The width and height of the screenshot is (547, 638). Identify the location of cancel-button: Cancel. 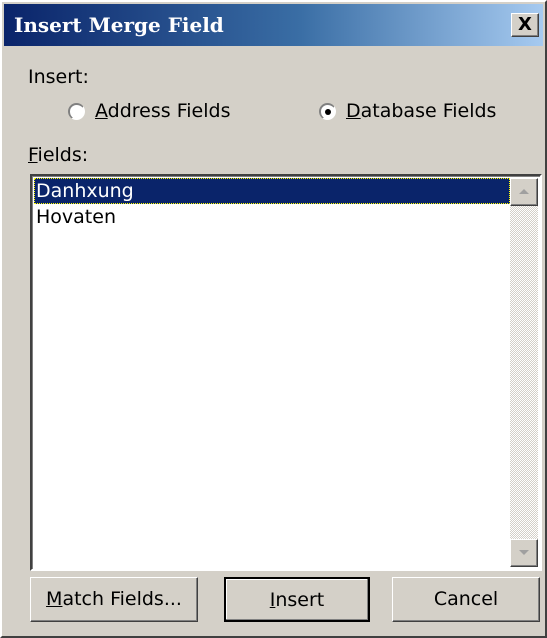
(466, 599).